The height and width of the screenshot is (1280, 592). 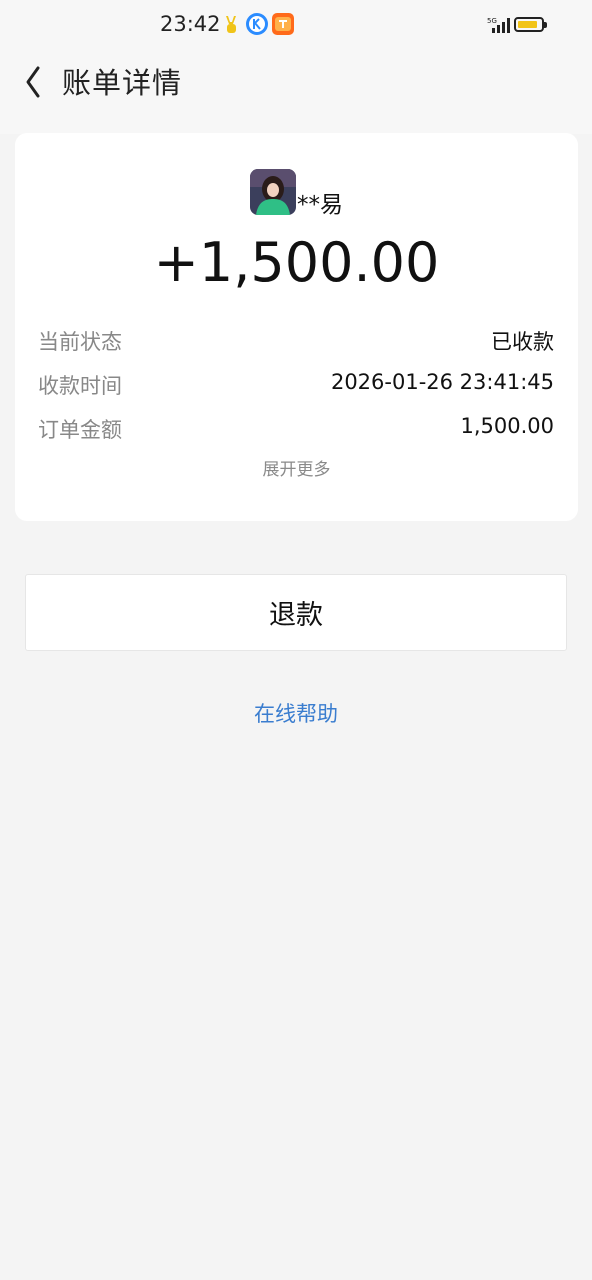 What do you see at coordinates (296, 93) in the screenshot?
I see `app-header: 账单详情` at bounding box center [296, 93].